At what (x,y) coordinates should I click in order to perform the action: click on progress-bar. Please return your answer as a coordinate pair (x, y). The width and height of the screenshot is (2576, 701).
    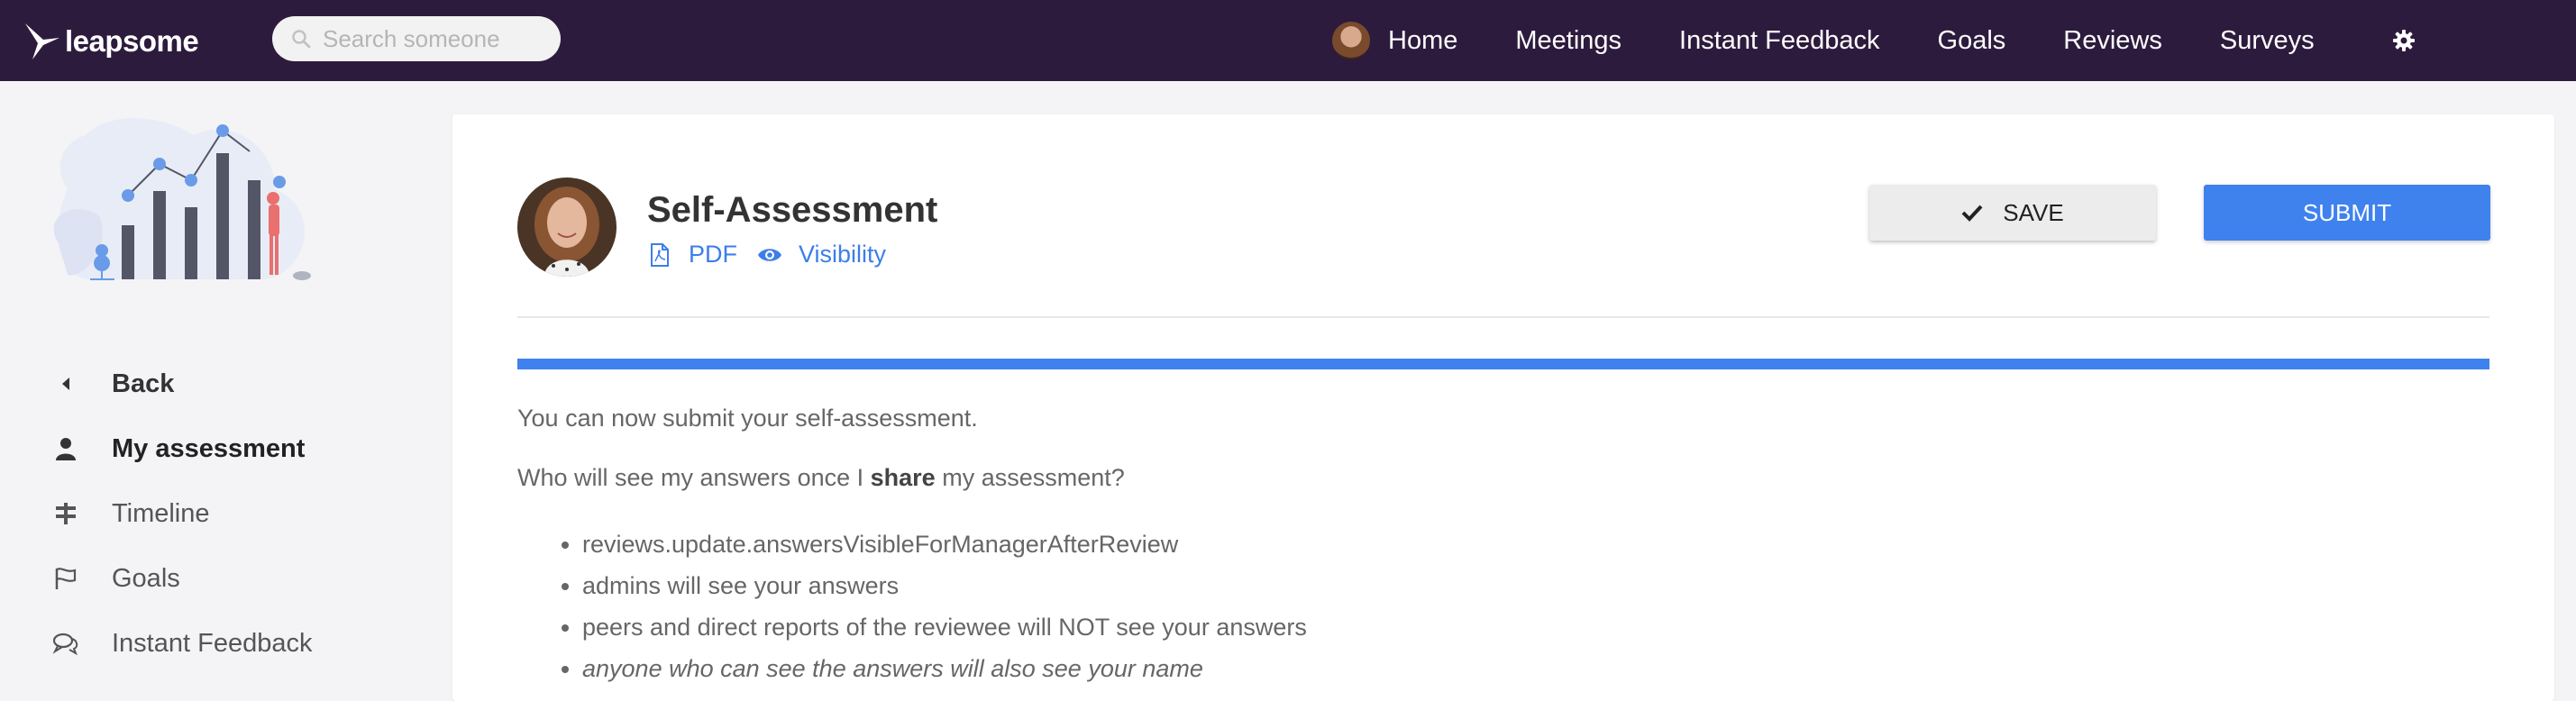
    Looking at the image, I should click on (1503, 364).